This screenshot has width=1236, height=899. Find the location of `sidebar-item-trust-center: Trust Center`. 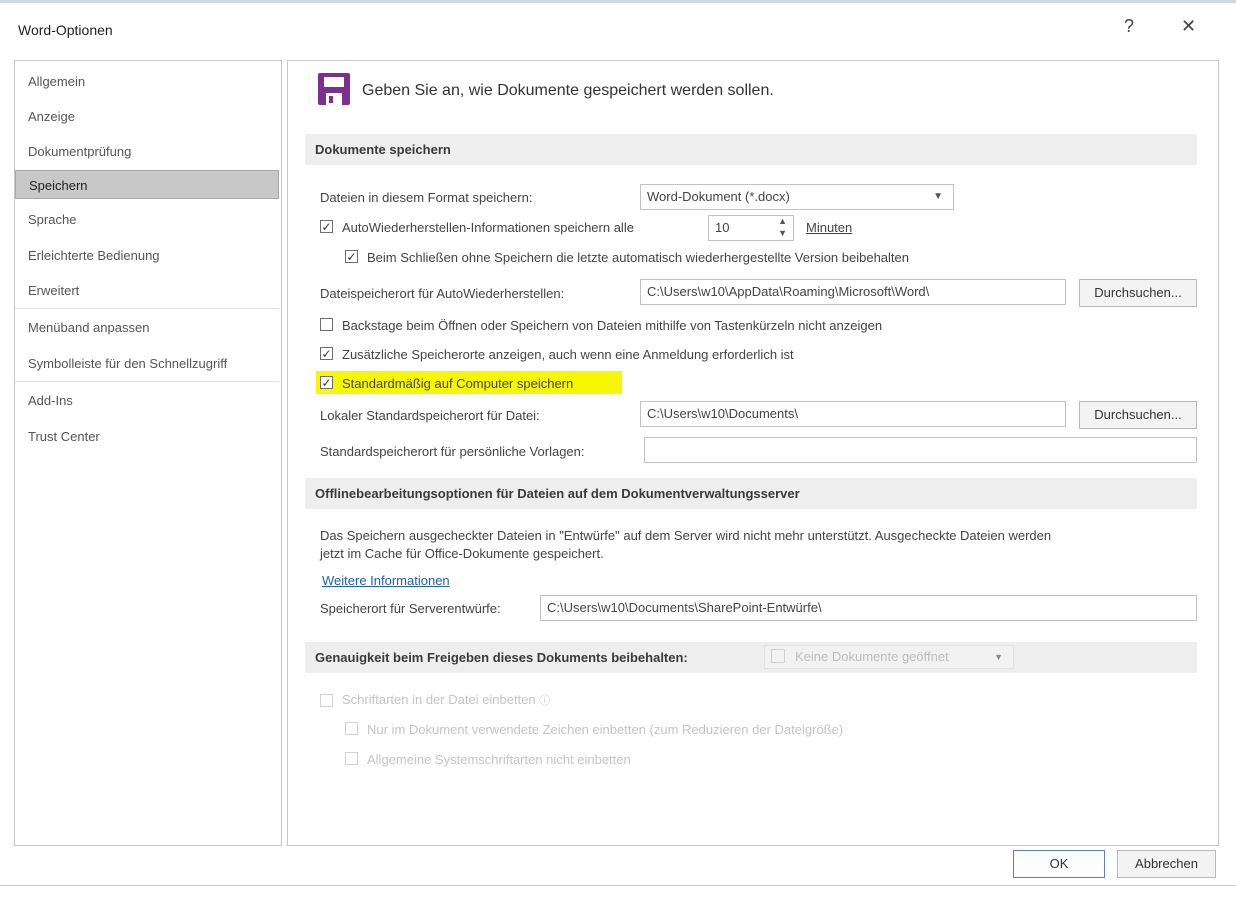

sidebar-item-trust-center: Trust Center is located at coordinates (147, 436).